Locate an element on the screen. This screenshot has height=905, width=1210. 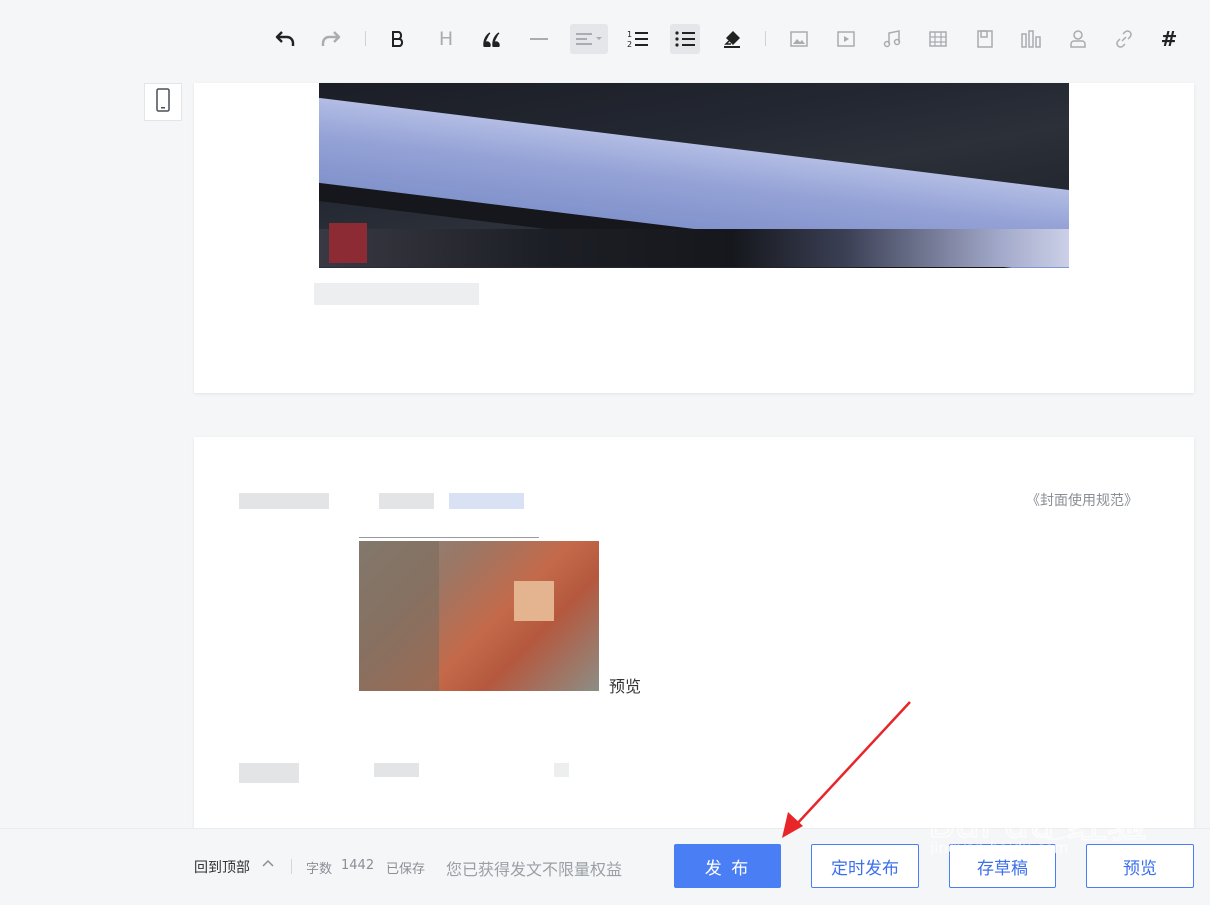
svg-text: 1 is located at coordinates (629, 34).